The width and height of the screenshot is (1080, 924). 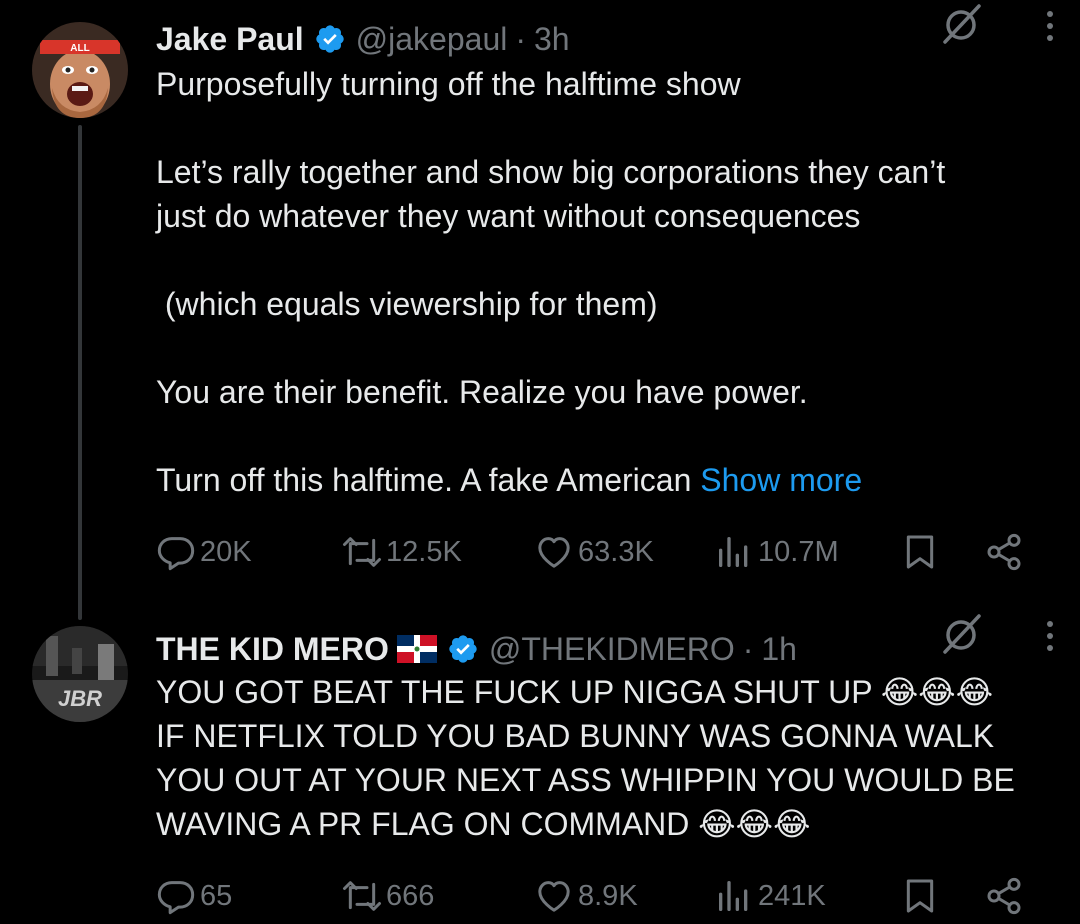 I want to click on author-handle: @jakepaul, so click(x=432, y=39).